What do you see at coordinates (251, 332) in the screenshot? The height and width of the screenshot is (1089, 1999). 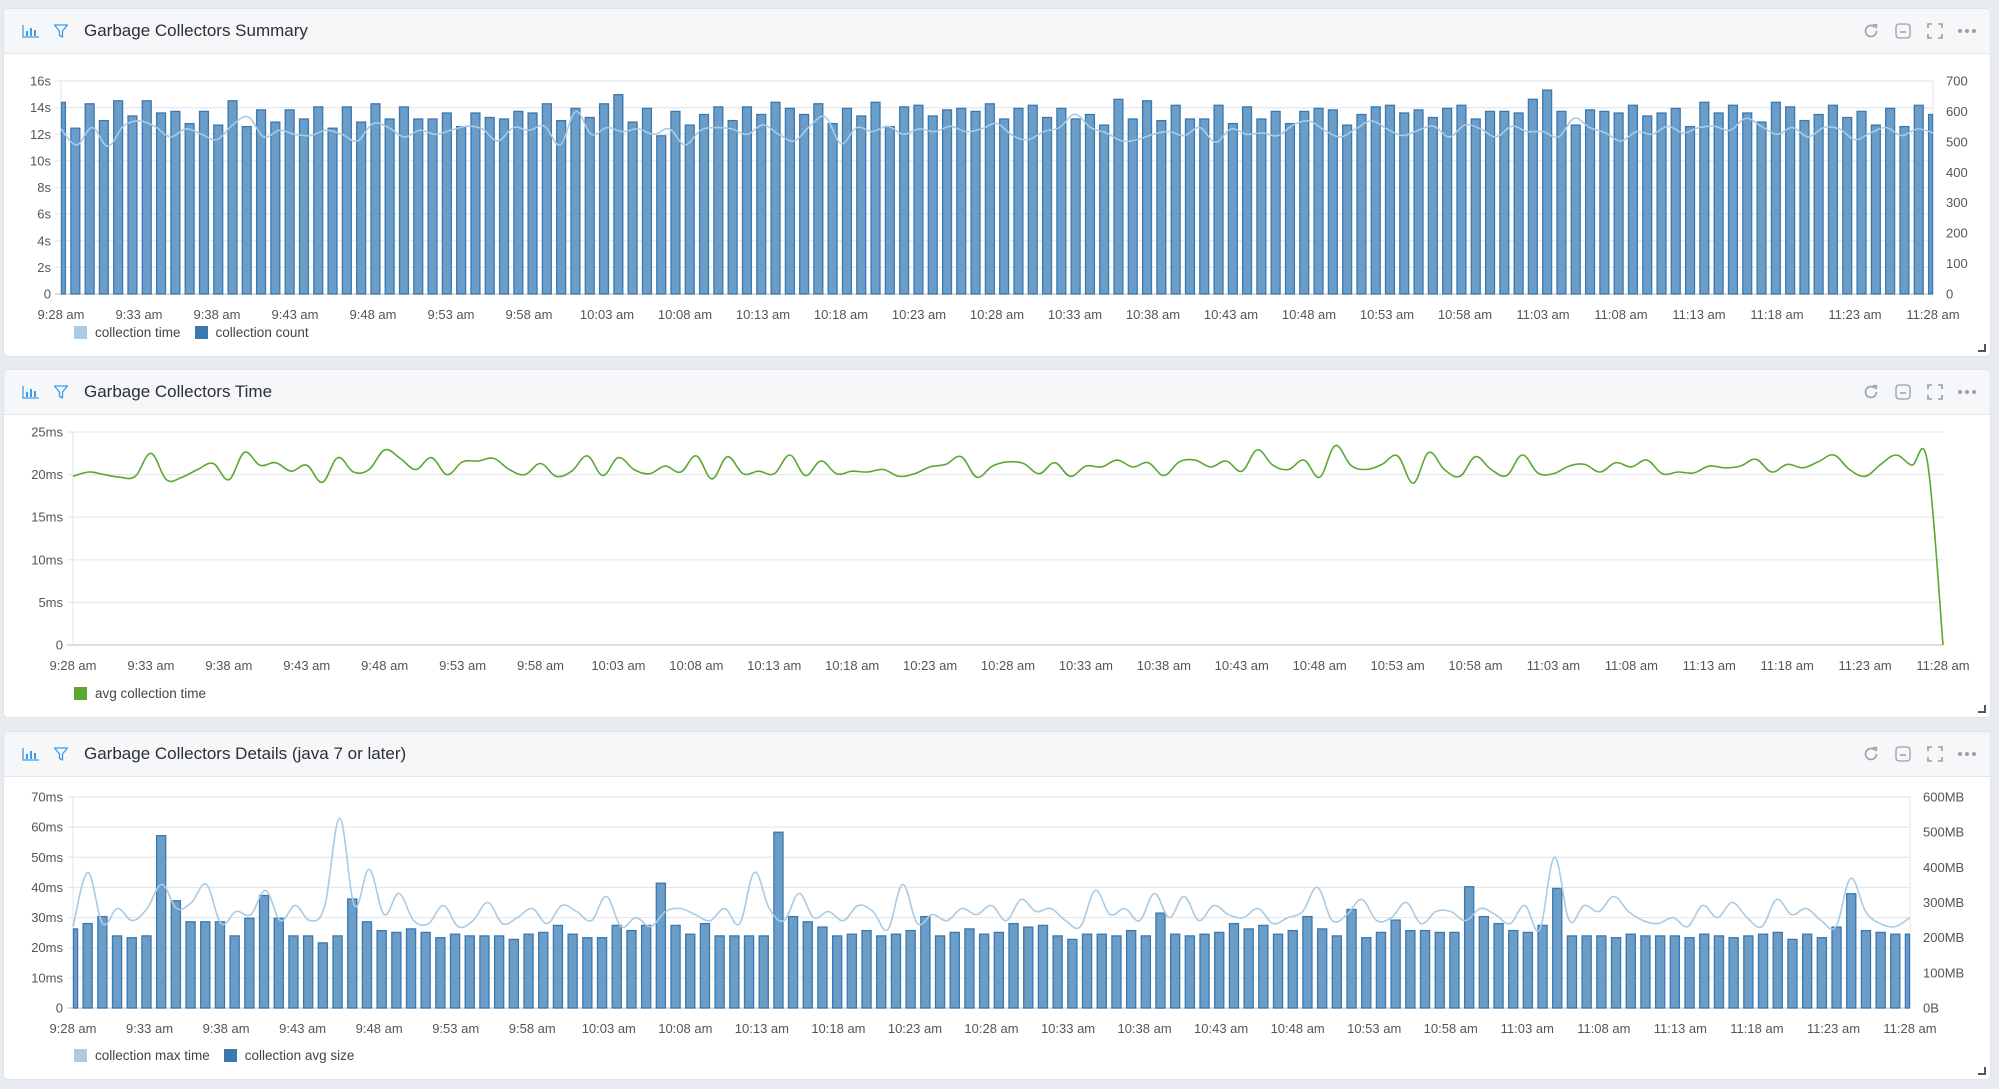 I see `legend-item-collection-count: collection count` at bounding box center [251, 332].